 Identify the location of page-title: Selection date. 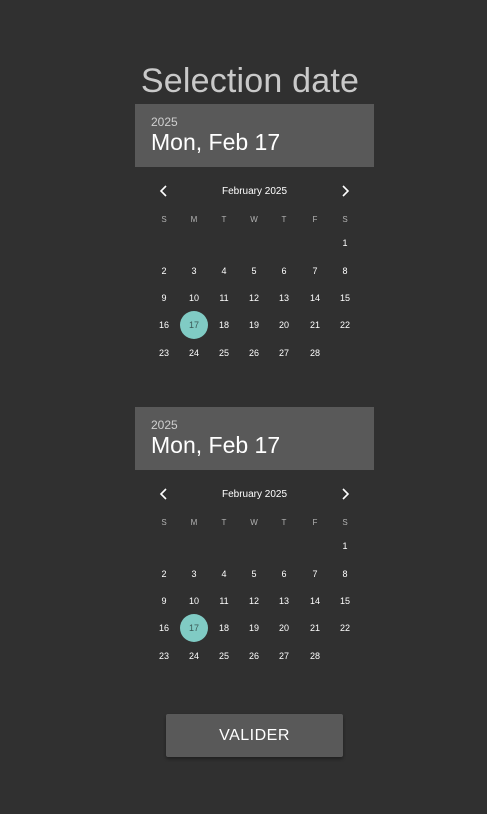
(250, 81).